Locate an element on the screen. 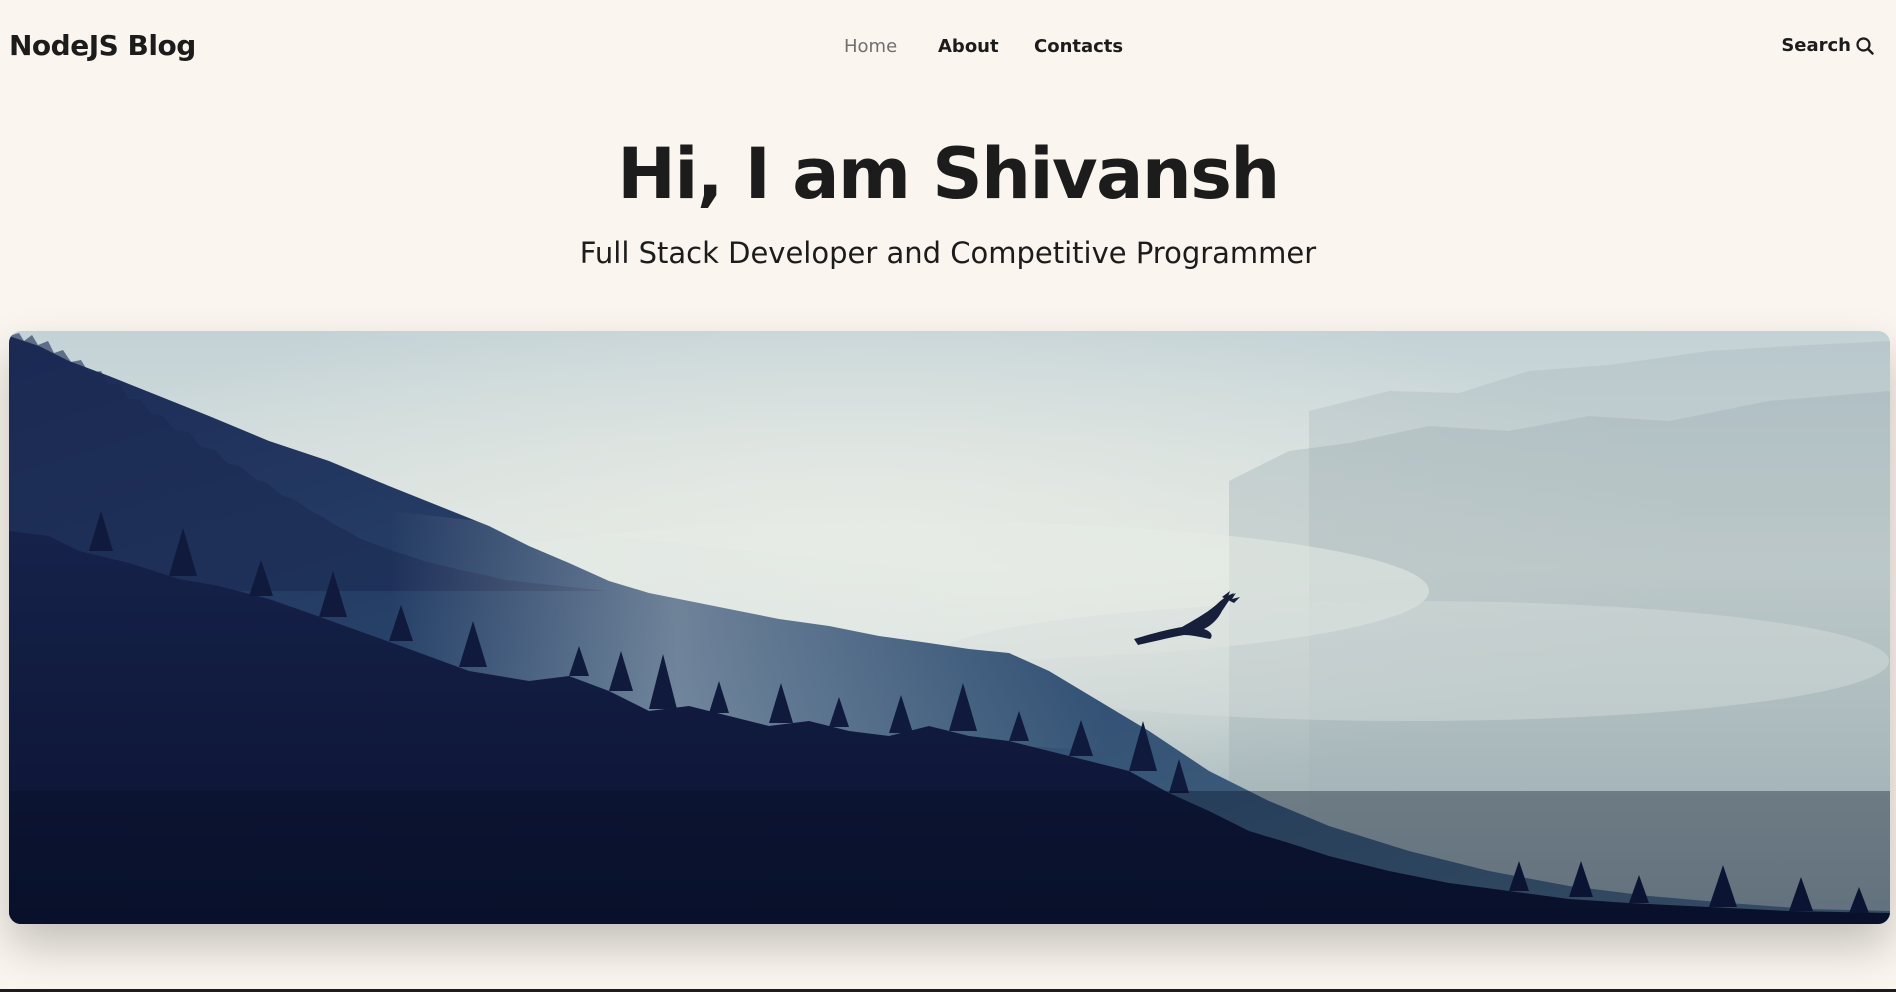  main-nav: Home About Contacts is located at coordinates (948, 49).